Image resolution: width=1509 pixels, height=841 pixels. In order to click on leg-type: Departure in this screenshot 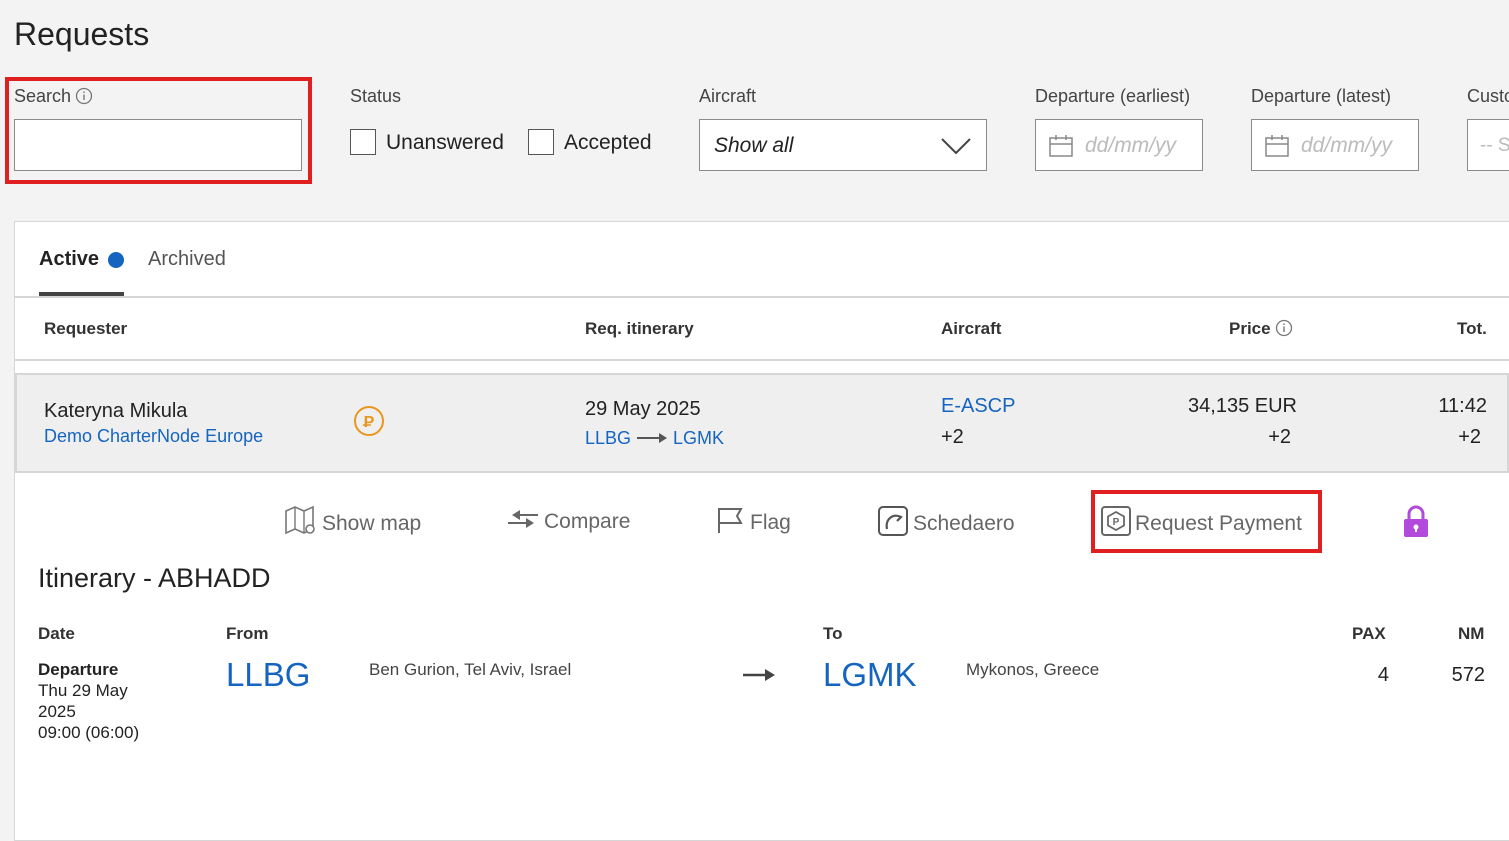, I will do `click(78, 669)`.